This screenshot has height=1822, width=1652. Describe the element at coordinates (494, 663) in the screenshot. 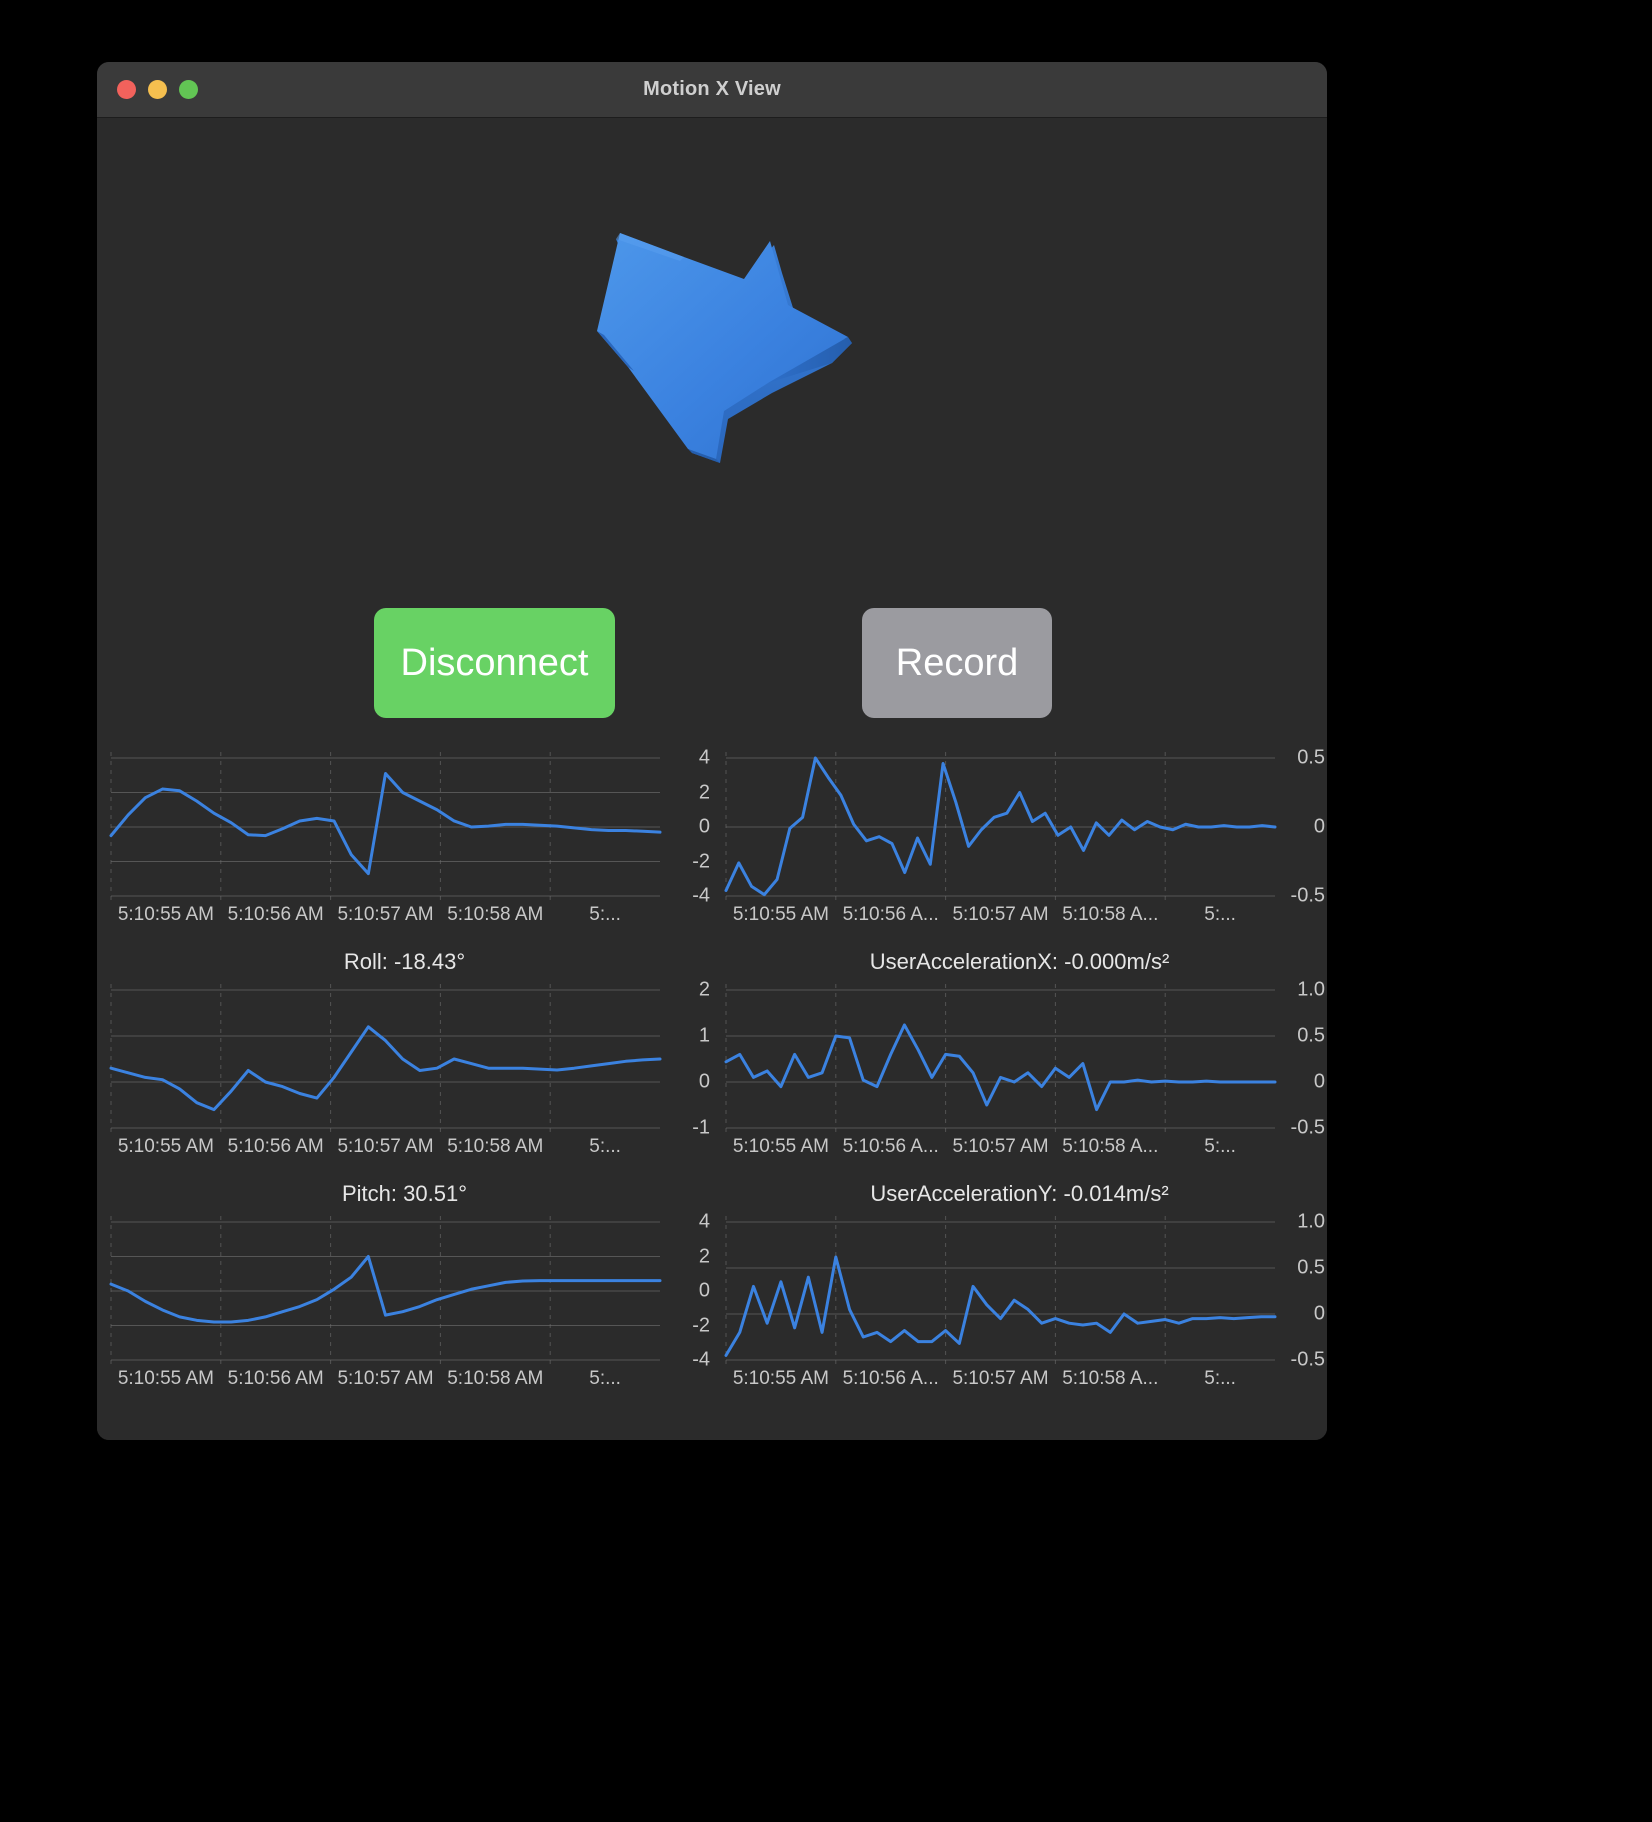

I see `disconnect-button: Disconnect` at that location.